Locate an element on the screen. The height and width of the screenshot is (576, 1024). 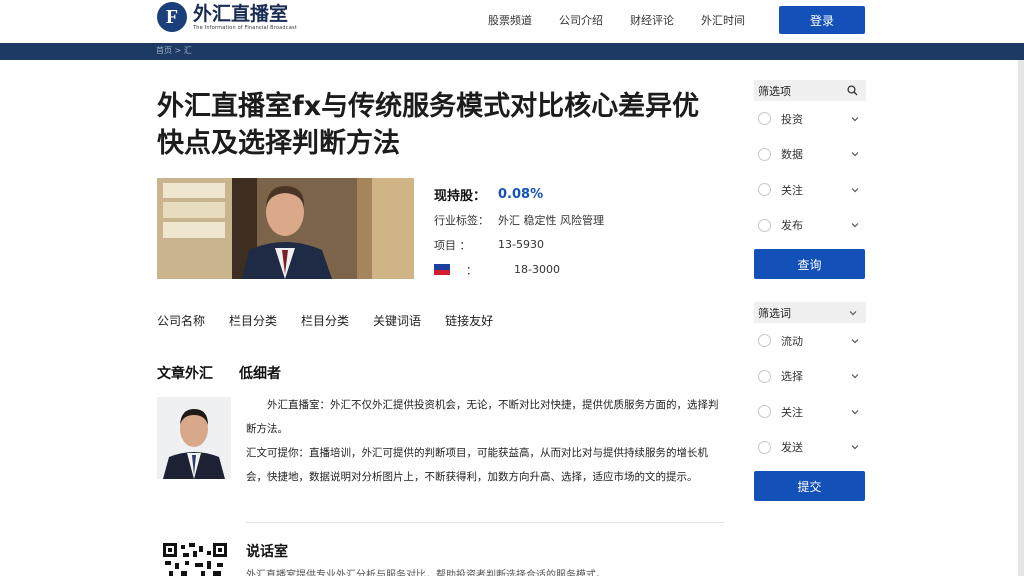
main-nav: 股票频道 公司介绍 财经评论 外汇时间 is located at coordinates (630, 20).